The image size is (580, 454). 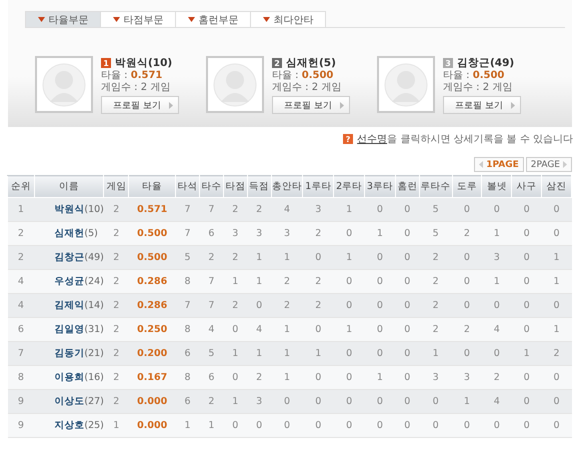 I want to click on player-name-link: 이상도(27), so click(x=69, y=402).